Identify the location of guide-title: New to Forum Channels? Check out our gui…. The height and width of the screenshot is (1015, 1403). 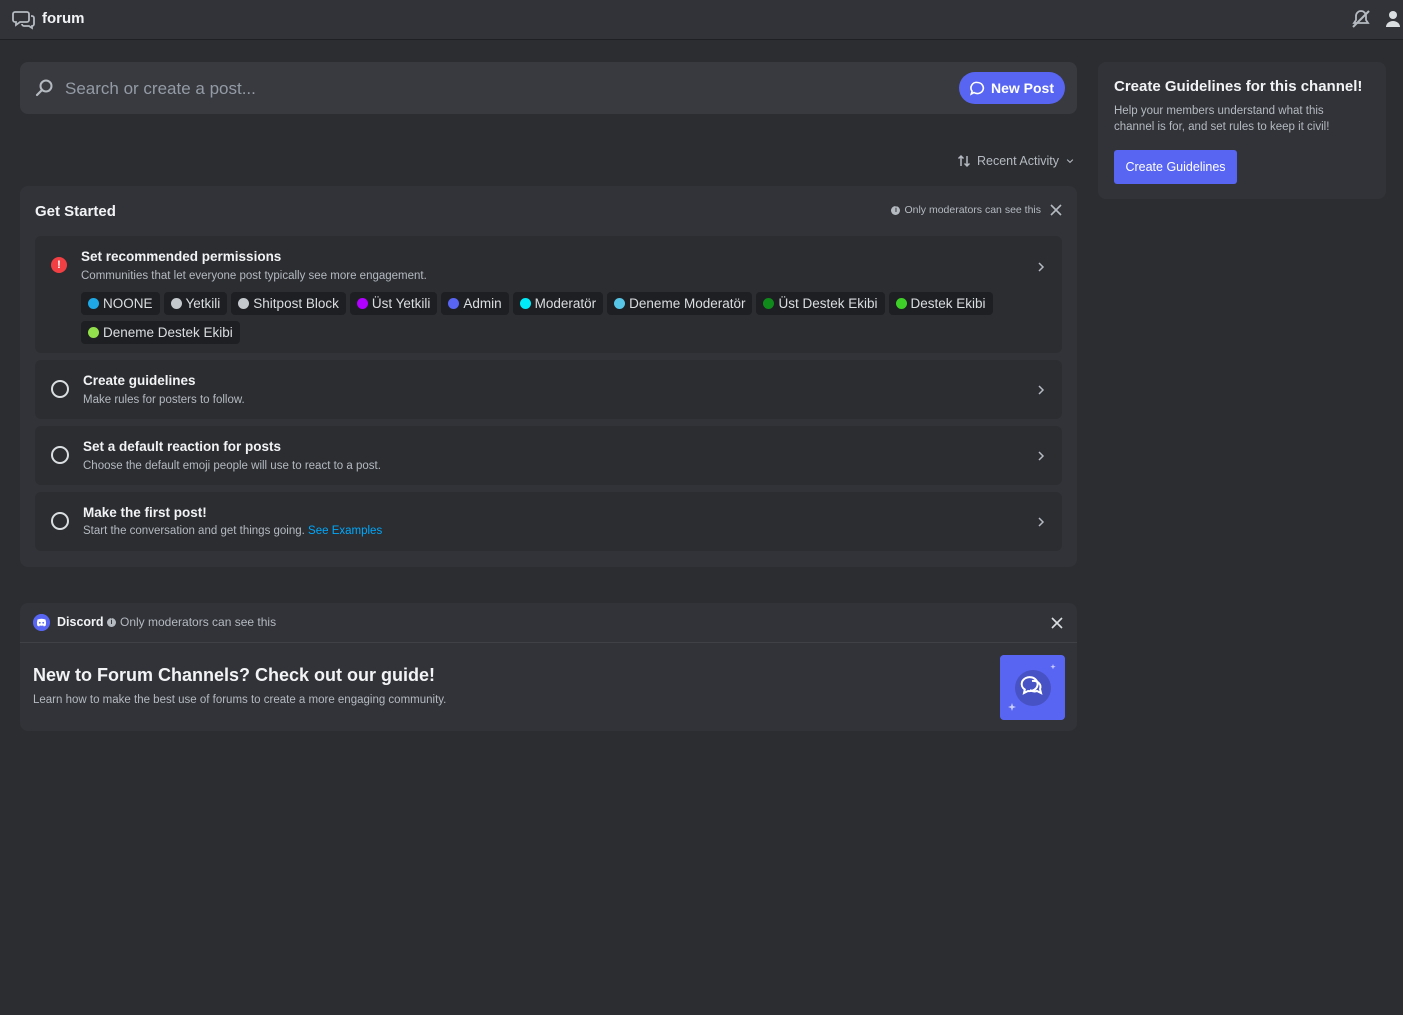
(234, 675).